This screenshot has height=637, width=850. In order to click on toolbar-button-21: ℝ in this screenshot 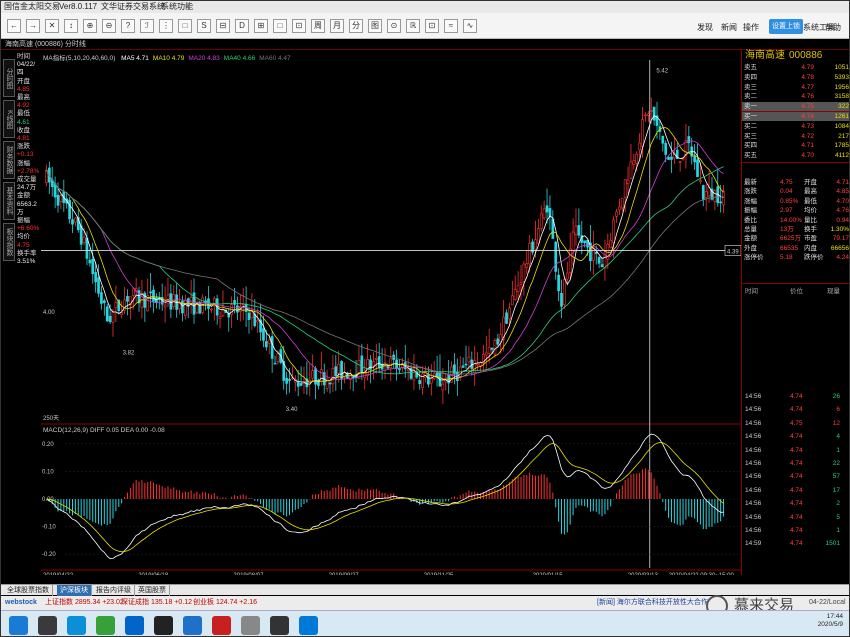, I will do `click(413, 26)`.